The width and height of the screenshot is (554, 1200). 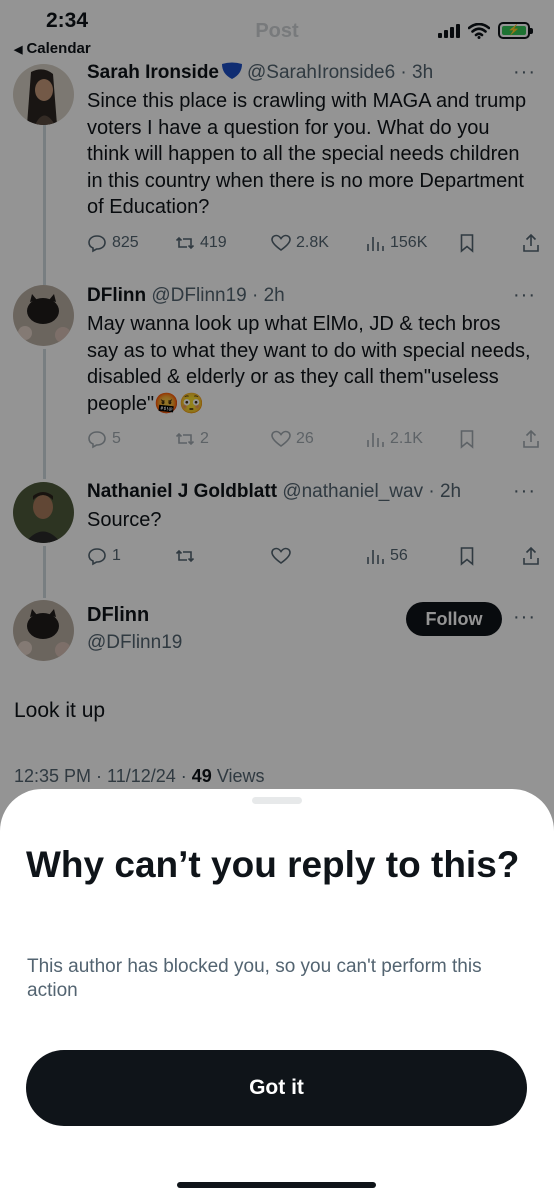 What do you see at coordinates (277, 800) in the screenshot?
I see `sheet-grabber` at bounding box center [277, 800].